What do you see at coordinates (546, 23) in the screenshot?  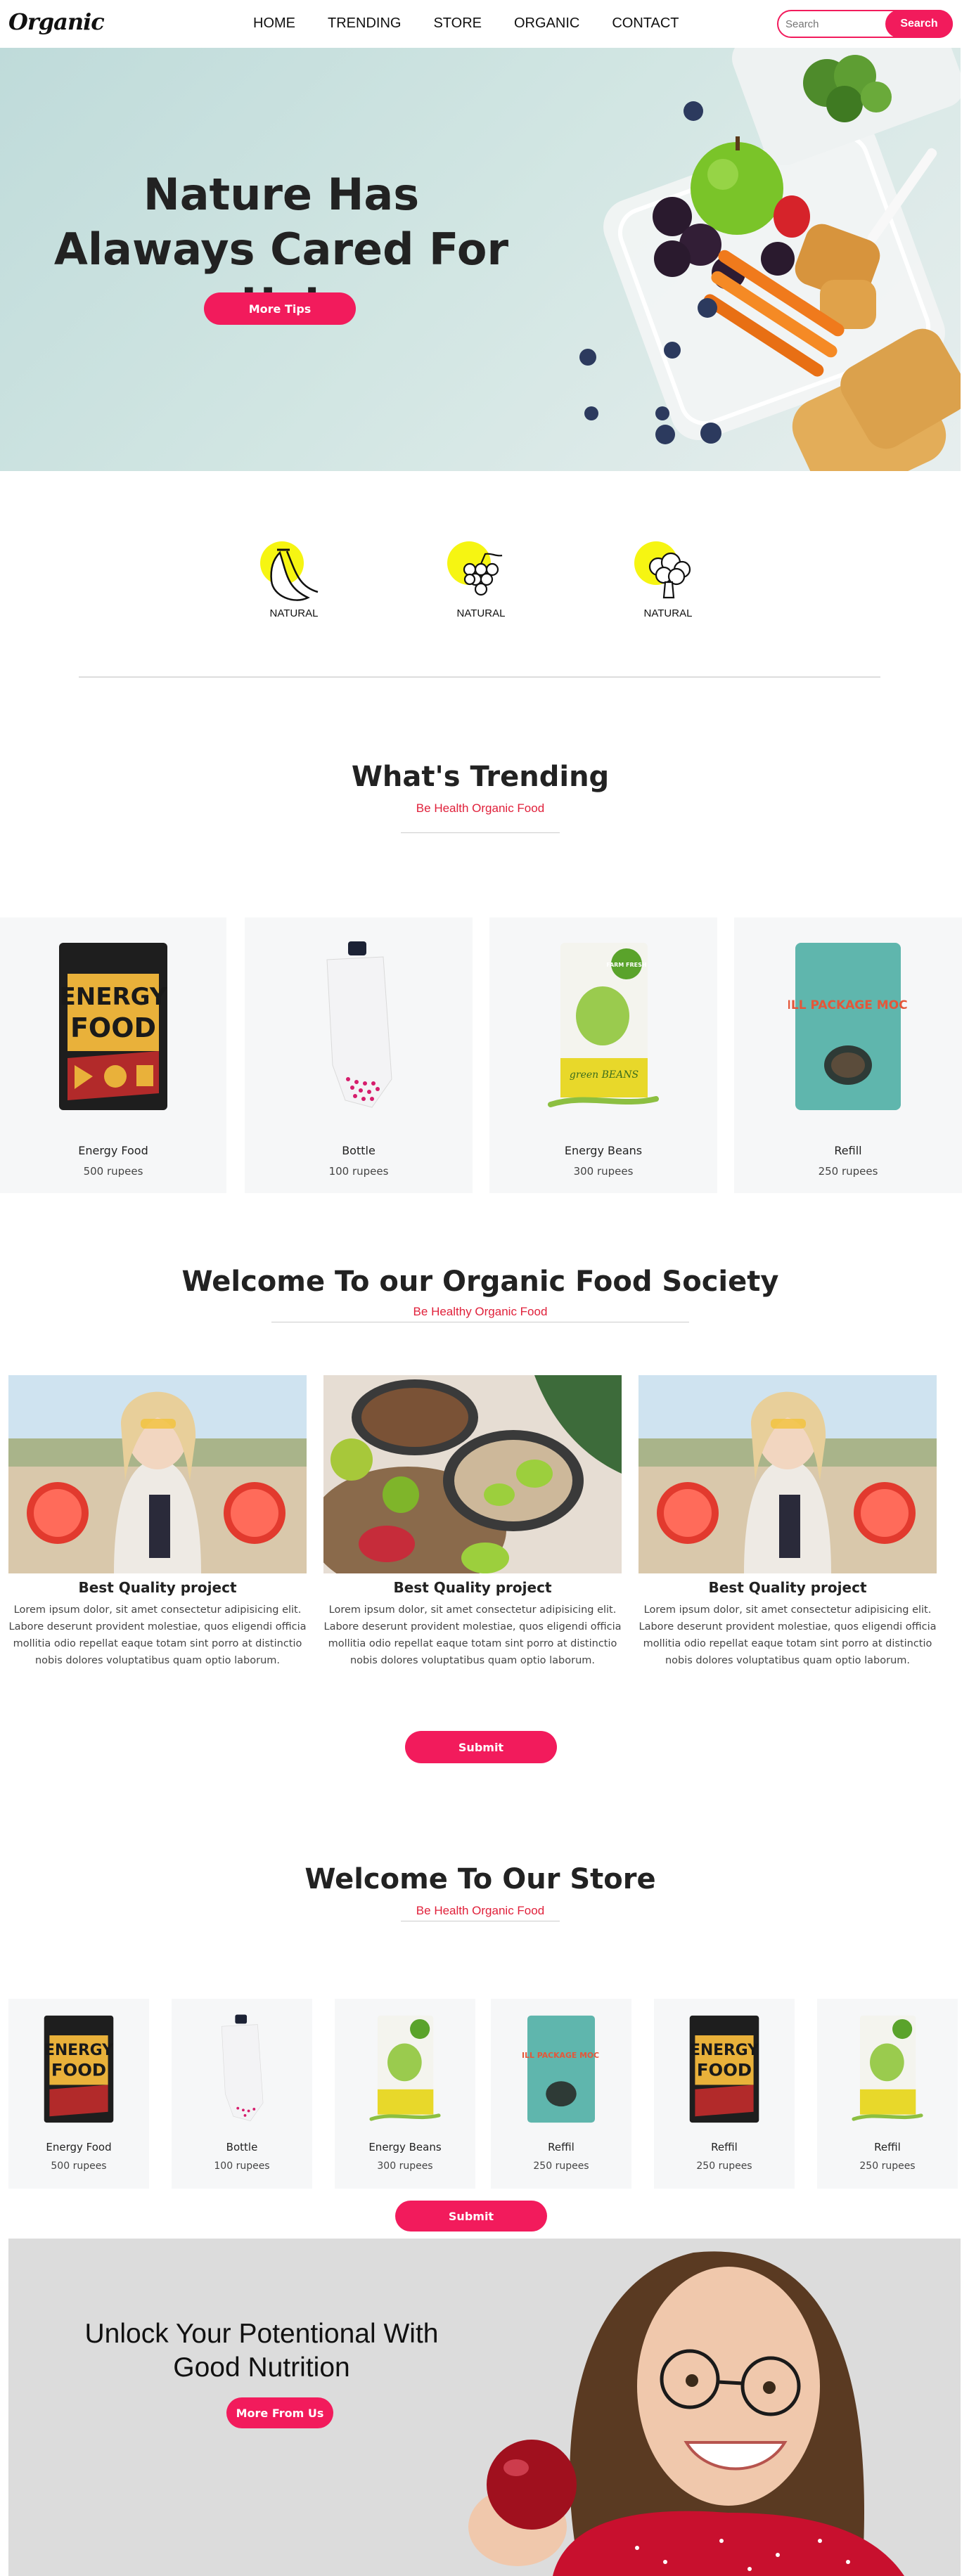 I see `nav-organic-link: ORGANIC` at bounding box center [546, 23].